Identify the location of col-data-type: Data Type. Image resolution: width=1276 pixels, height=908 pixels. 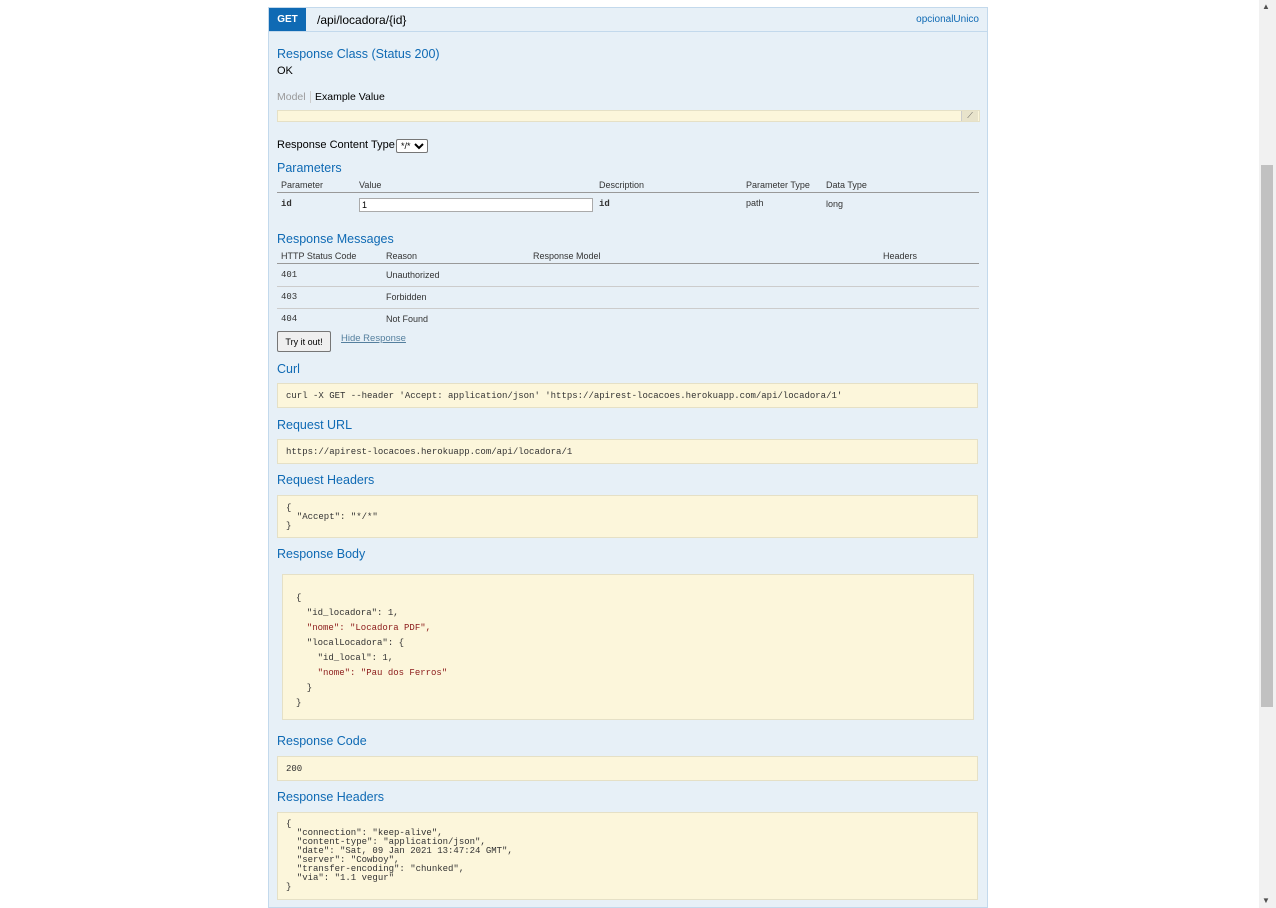
(846, 185).